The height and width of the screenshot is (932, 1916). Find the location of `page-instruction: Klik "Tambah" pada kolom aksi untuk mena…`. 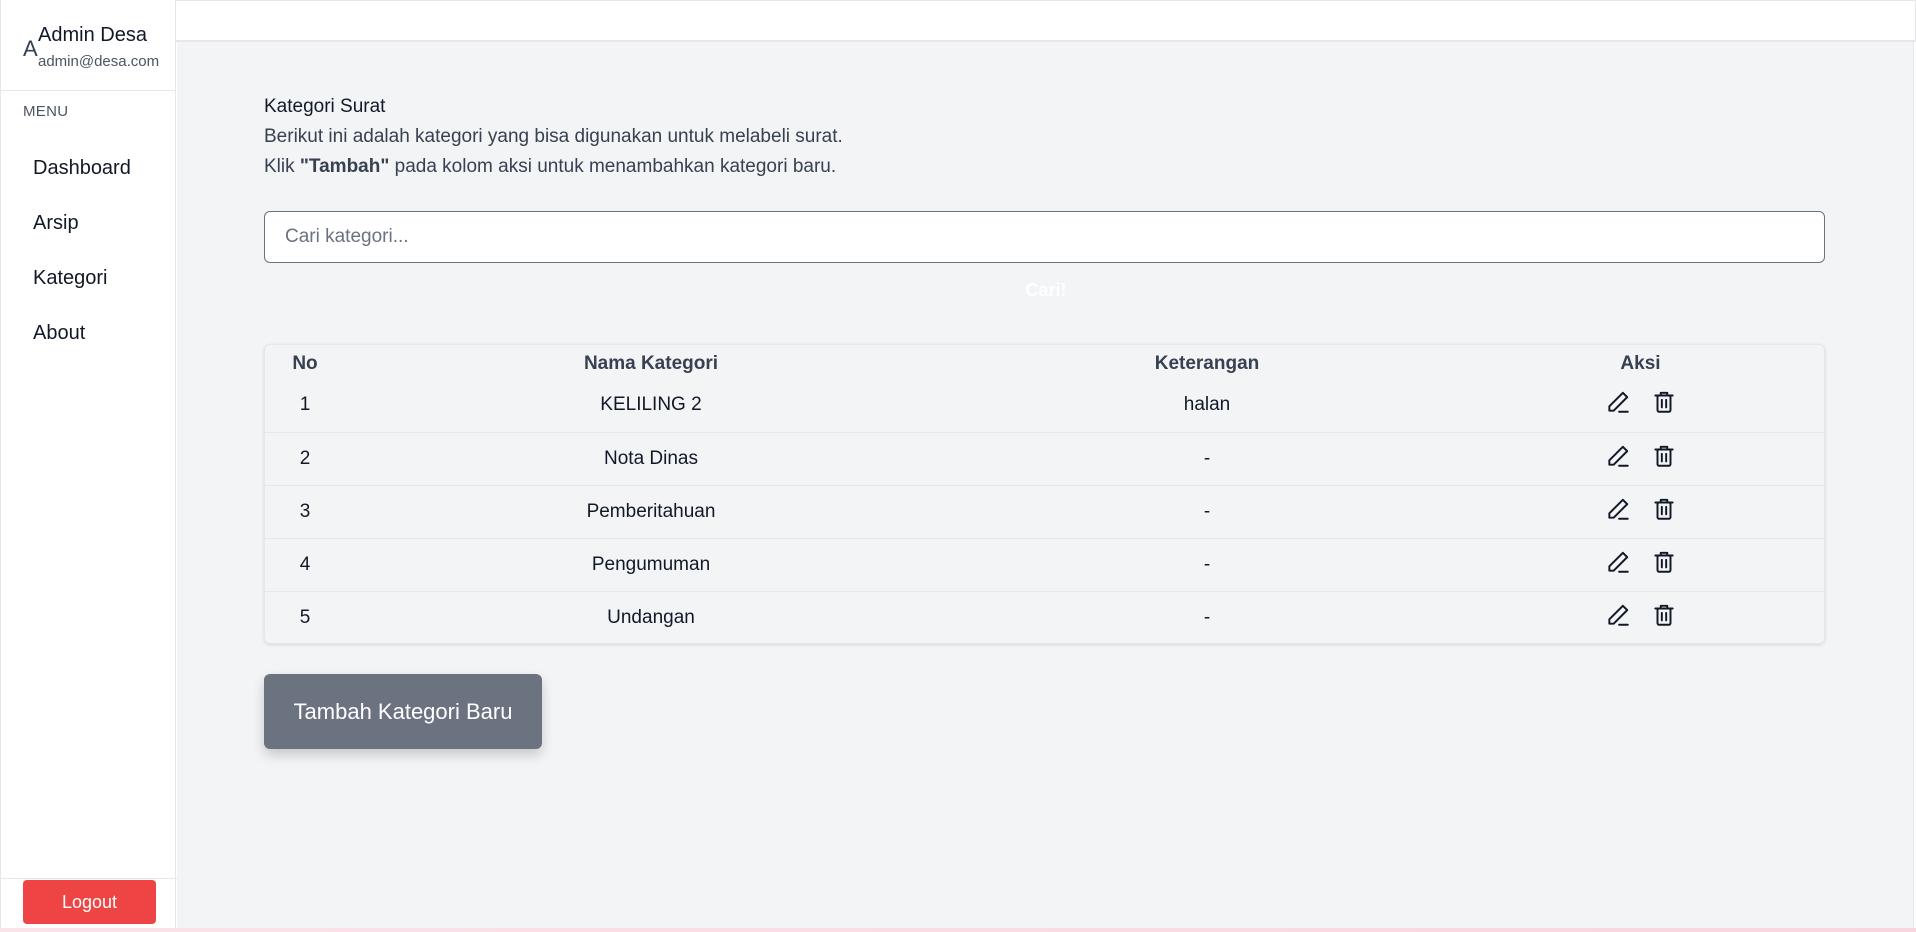

page-instruction: Klik "Tambah" pada kolom aksi untuk mena… is located at coordinates (550, 167).